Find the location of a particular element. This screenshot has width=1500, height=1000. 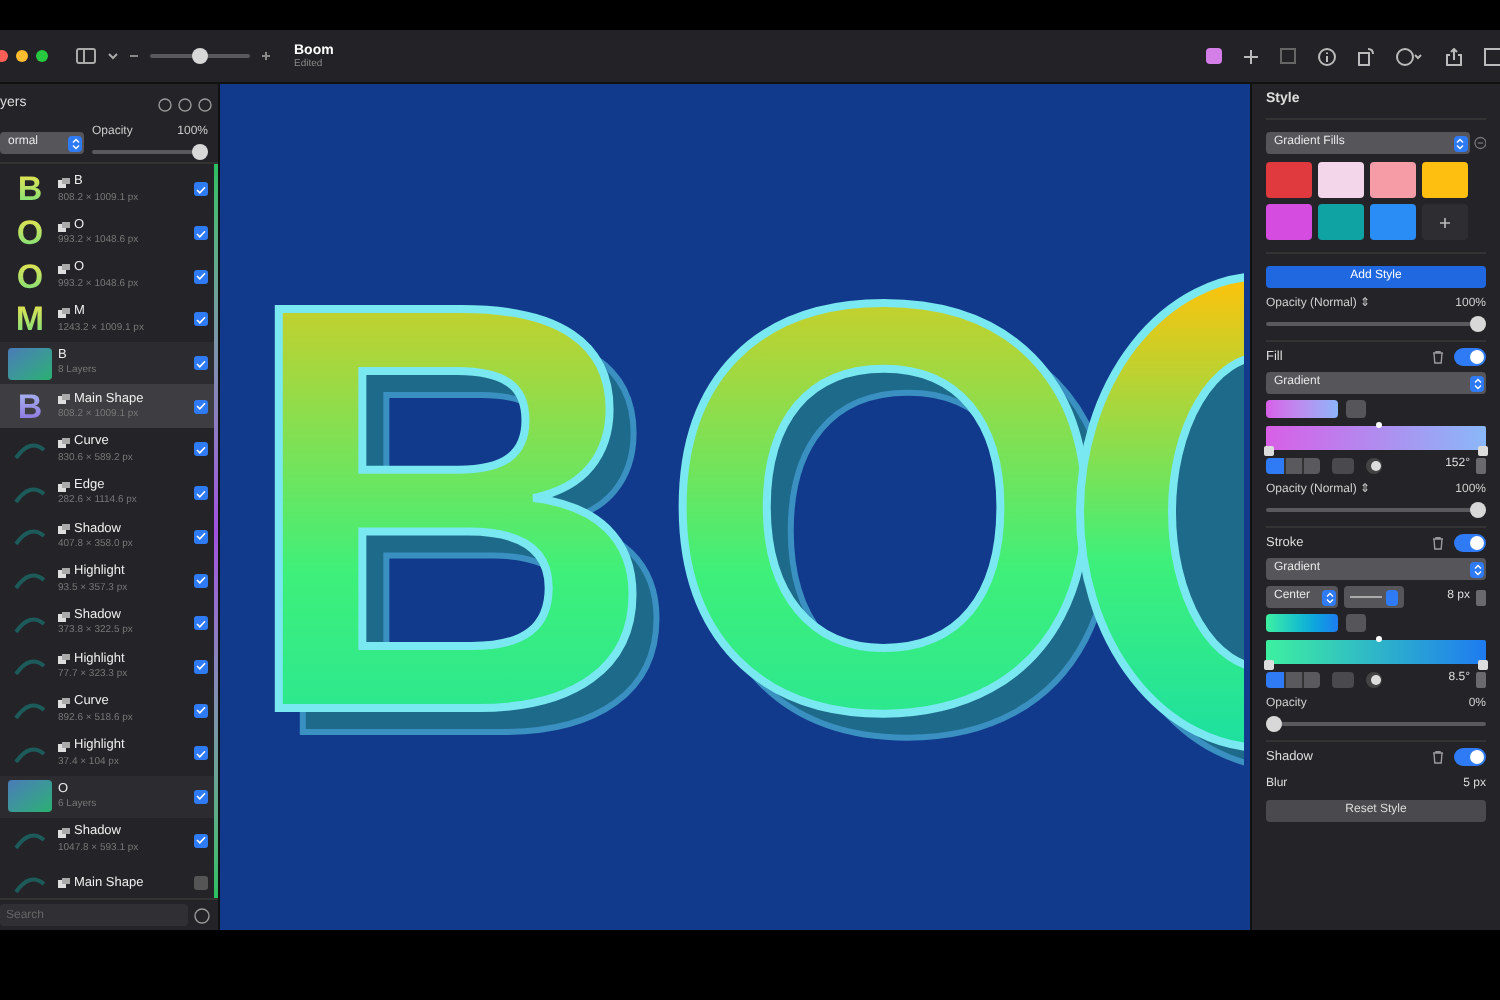

chevron-down-icon is located at coordinates (113, 56).